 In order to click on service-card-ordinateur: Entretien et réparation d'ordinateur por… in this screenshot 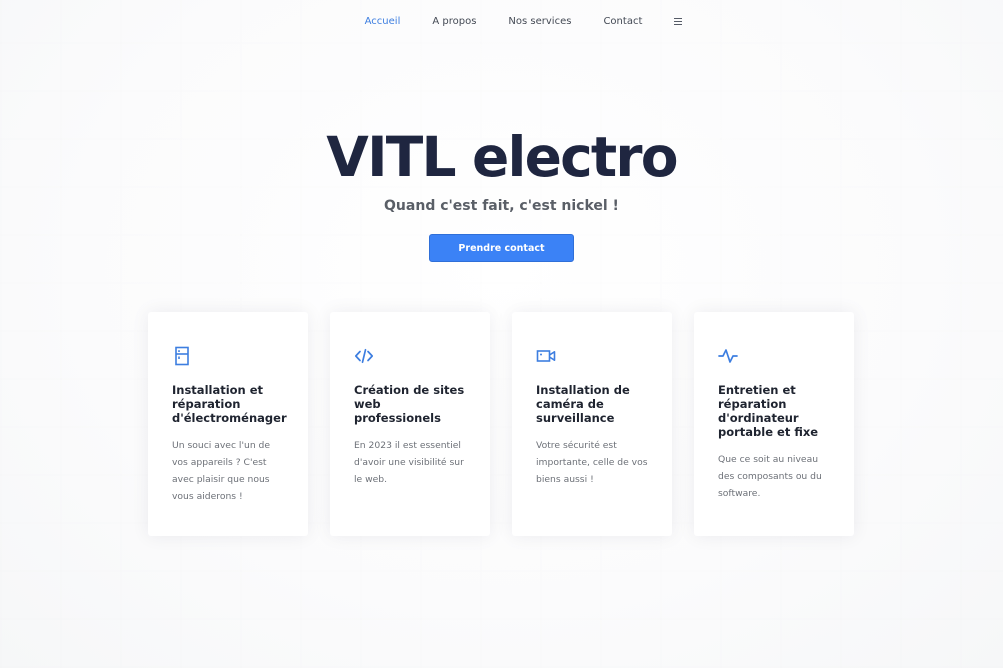, I will do `click(774, 424)`.